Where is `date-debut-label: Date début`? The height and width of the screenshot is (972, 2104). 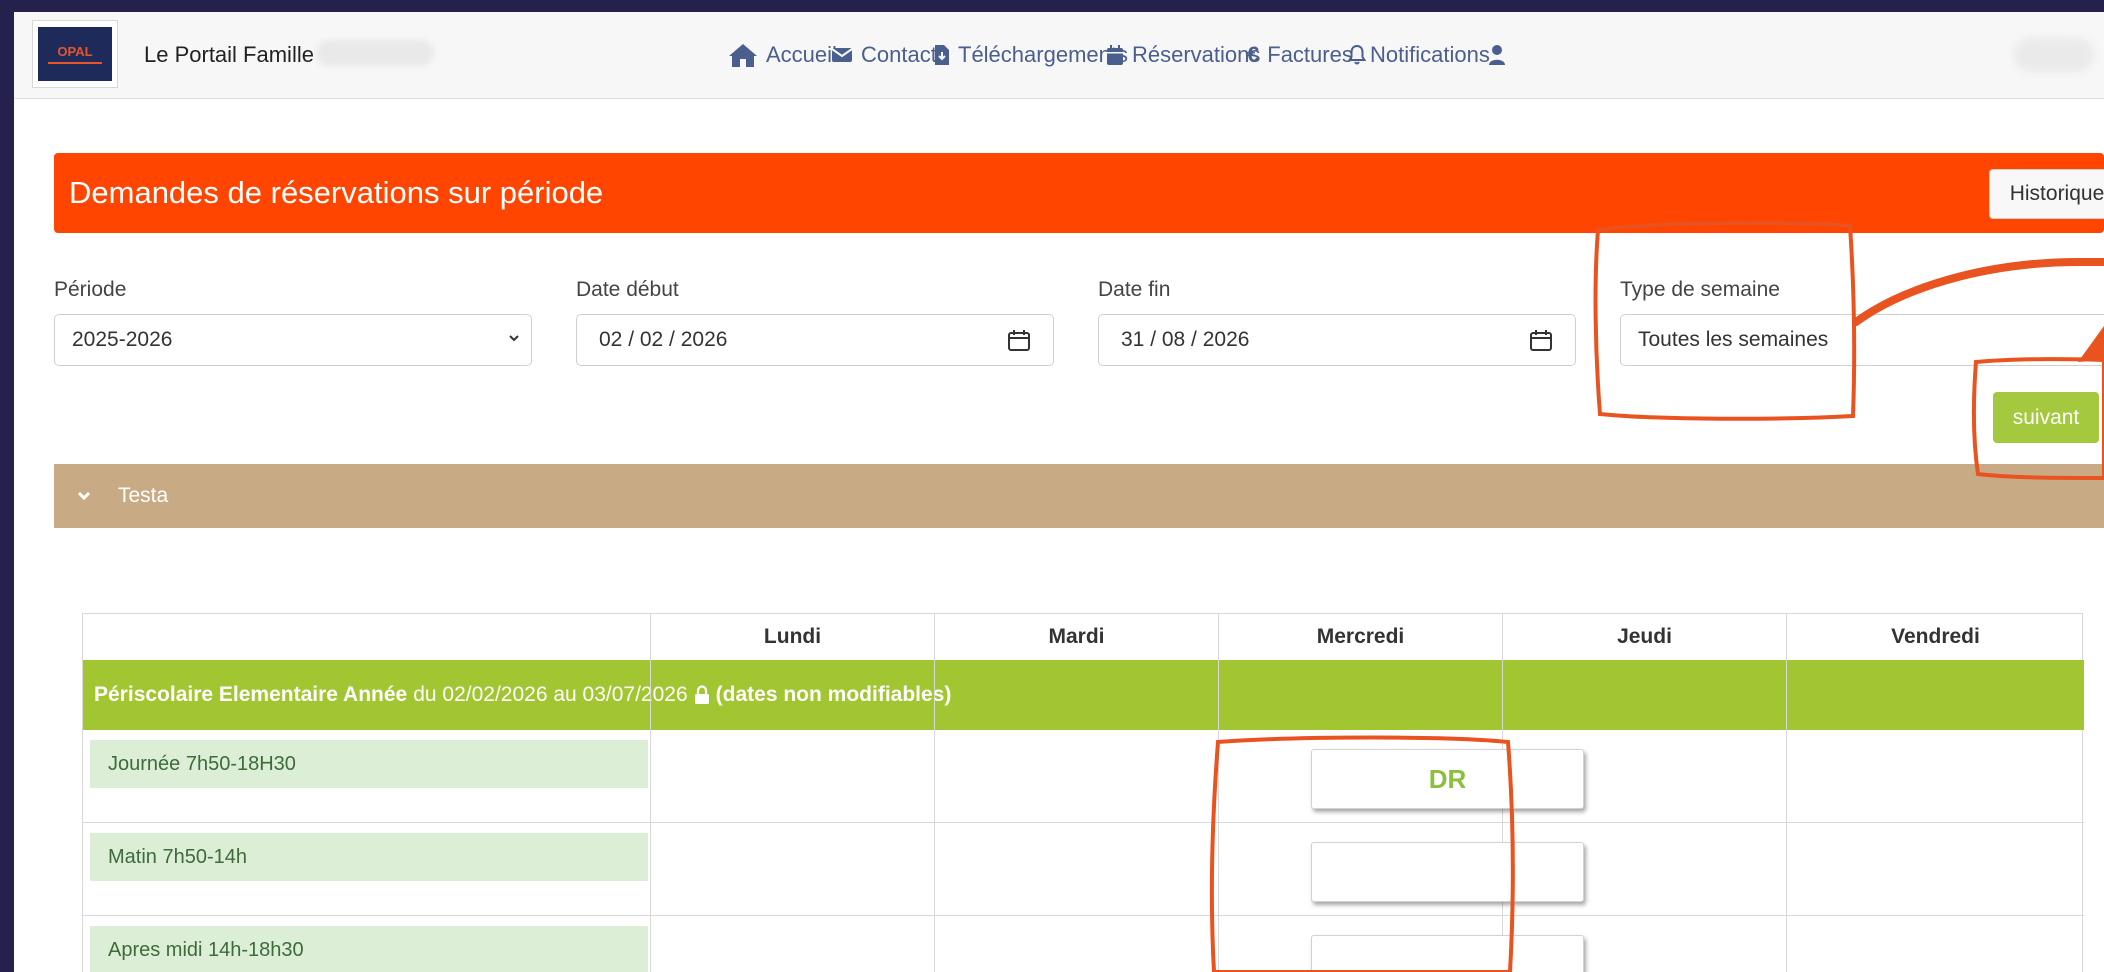 date-debut-label: Date début is located at coordinates (627, 289).